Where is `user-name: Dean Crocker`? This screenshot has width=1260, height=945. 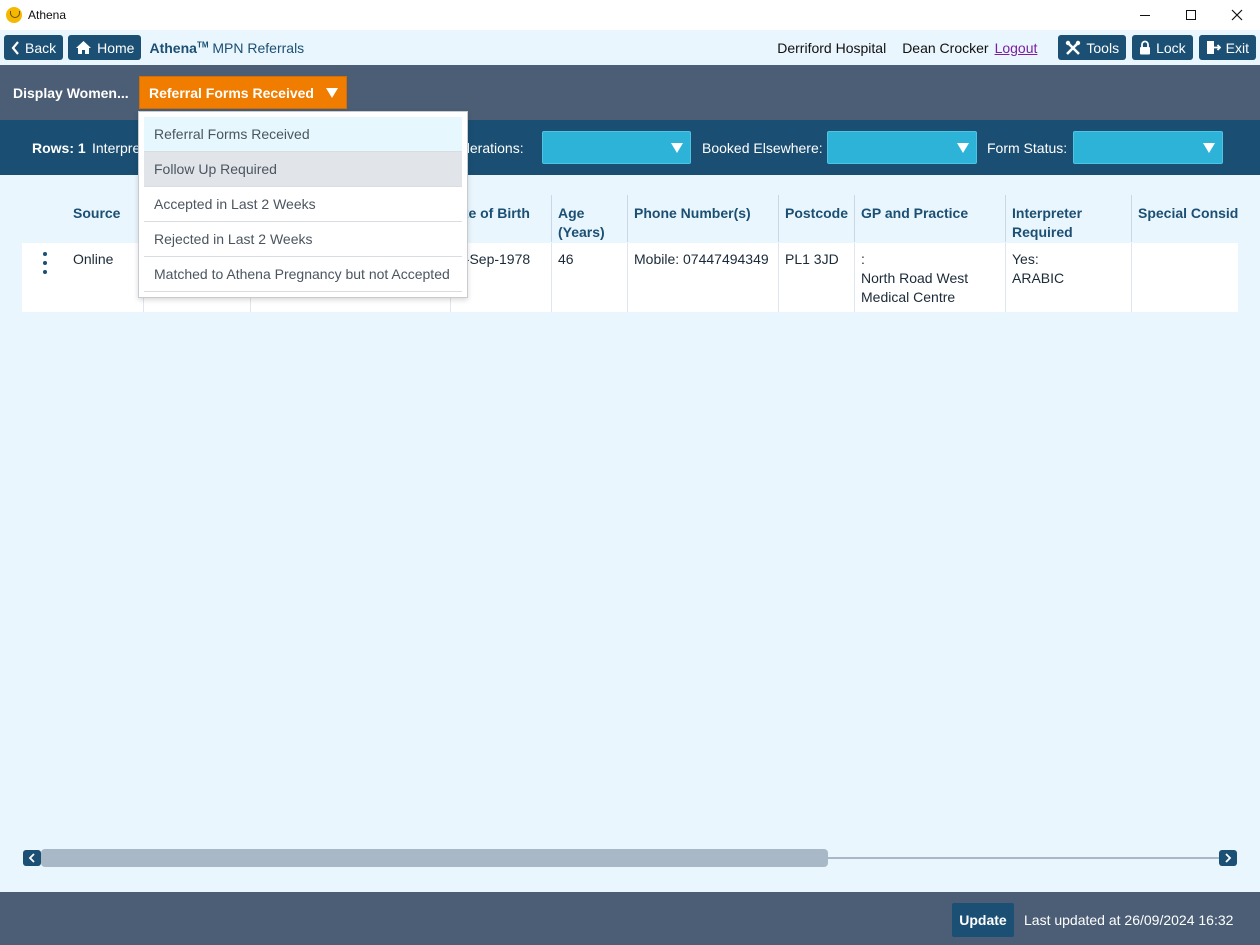
user-name: Dean Crocker is located at coordinates (945, 47).